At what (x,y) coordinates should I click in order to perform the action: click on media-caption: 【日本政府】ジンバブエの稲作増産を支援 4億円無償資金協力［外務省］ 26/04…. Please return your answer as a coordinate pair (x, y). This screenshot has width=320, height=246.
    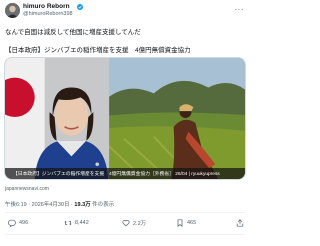
    Looking at the image, I should click on (116, 174).